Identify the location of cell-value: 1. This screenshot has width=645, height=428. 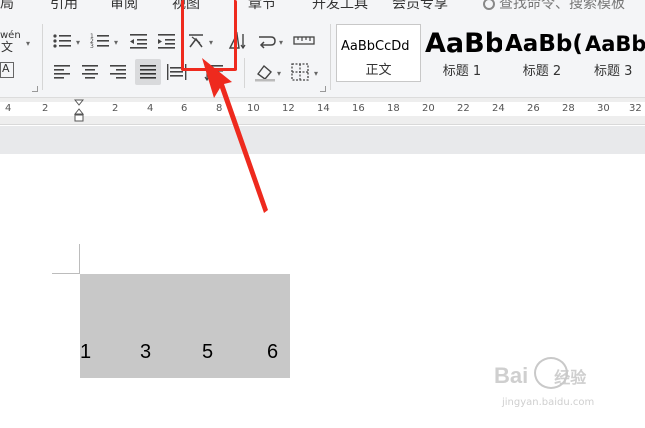
(86, 352).